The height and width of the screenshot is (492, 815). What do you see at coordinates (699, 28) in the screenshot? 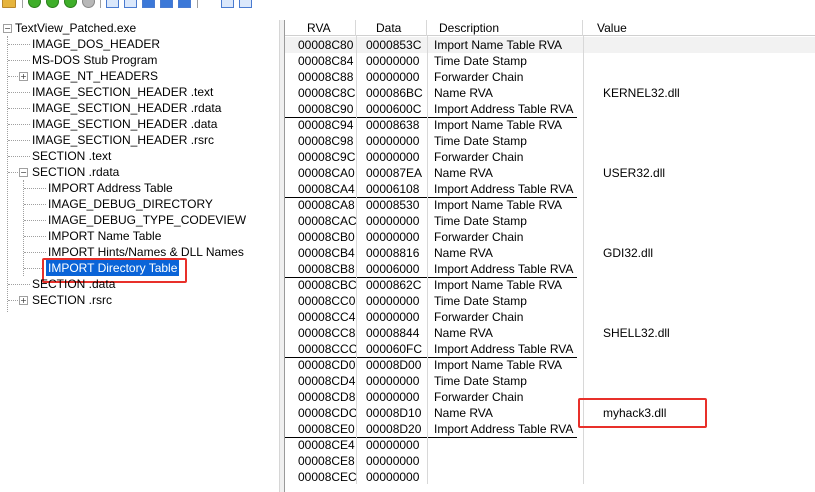
I see `column-header-value: Value` at bounding box center [699, 28].